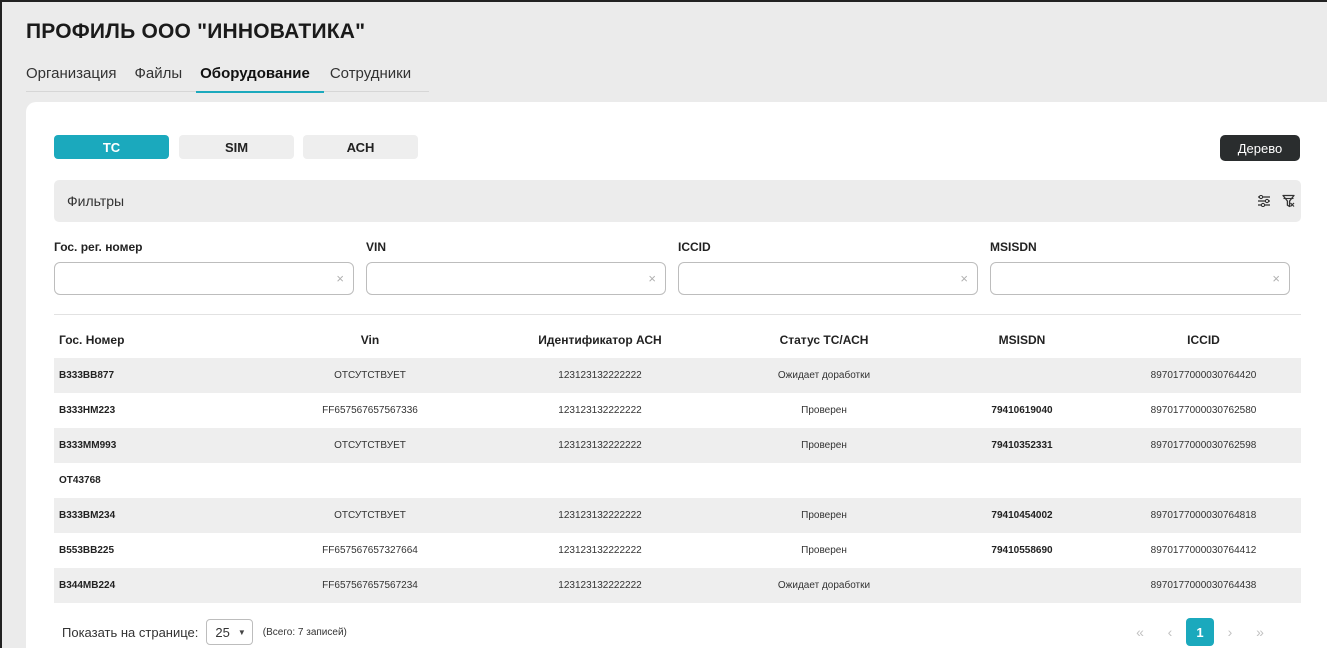 The image size is (1327, 648). I want to click on column-header: Vin, so click(370, 340).